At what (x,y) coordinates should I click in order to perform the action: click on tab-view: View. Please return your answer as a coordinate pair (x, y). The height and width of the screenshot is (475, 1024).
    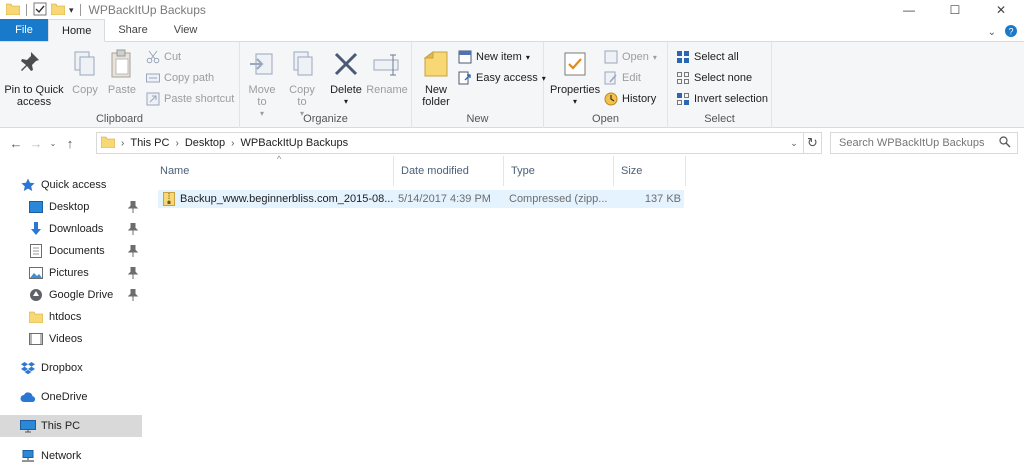
    Looking at the image, I should click on (186, 30).